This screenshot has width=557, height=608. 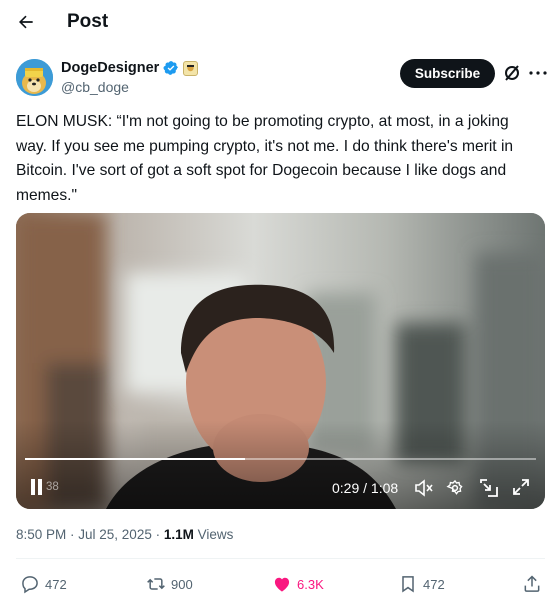 I want to click on post-time: 8:50 PM · Jul 25, 2025 ·, so click(x=90, y=534).